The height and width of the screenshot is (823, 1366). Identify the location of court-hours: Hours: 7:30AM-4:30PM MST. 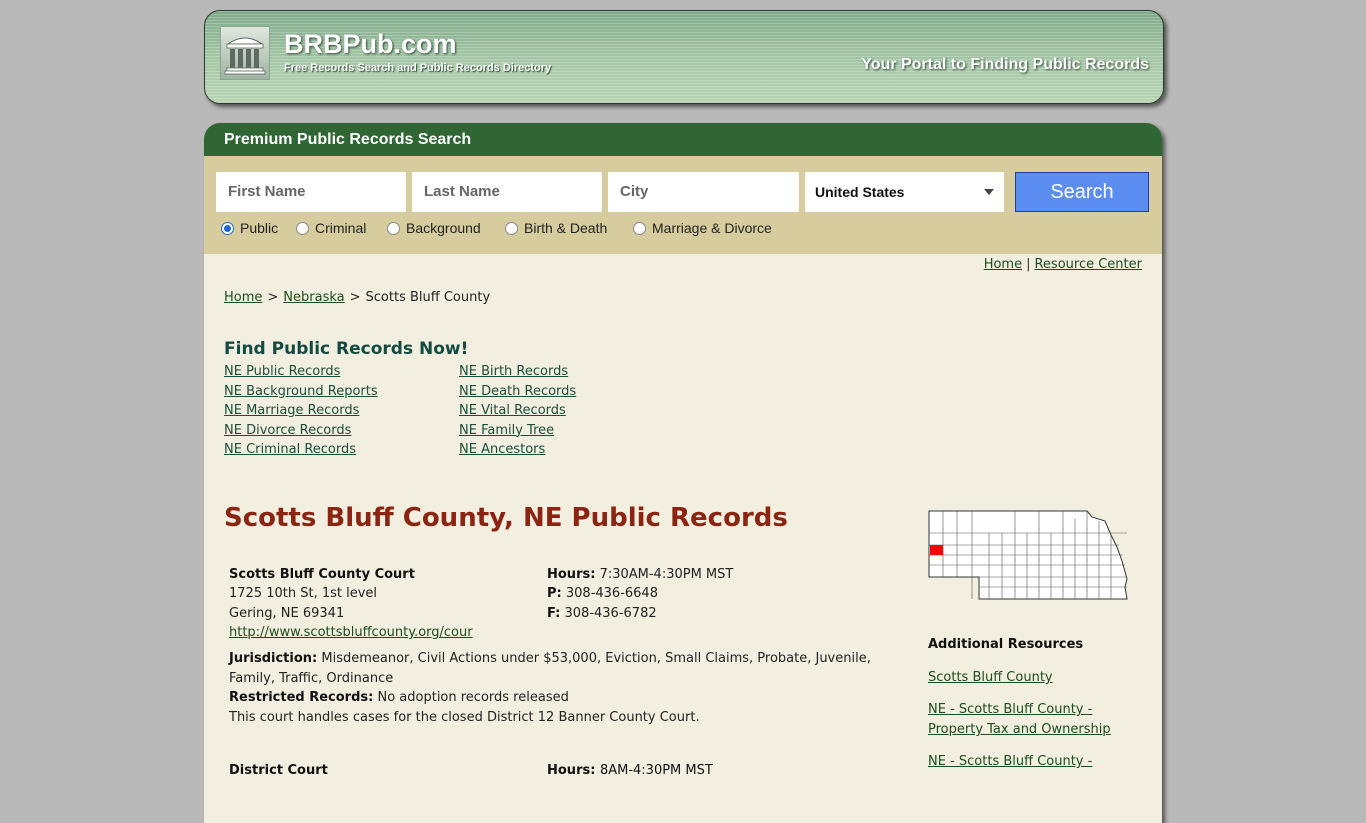
(640, 574).